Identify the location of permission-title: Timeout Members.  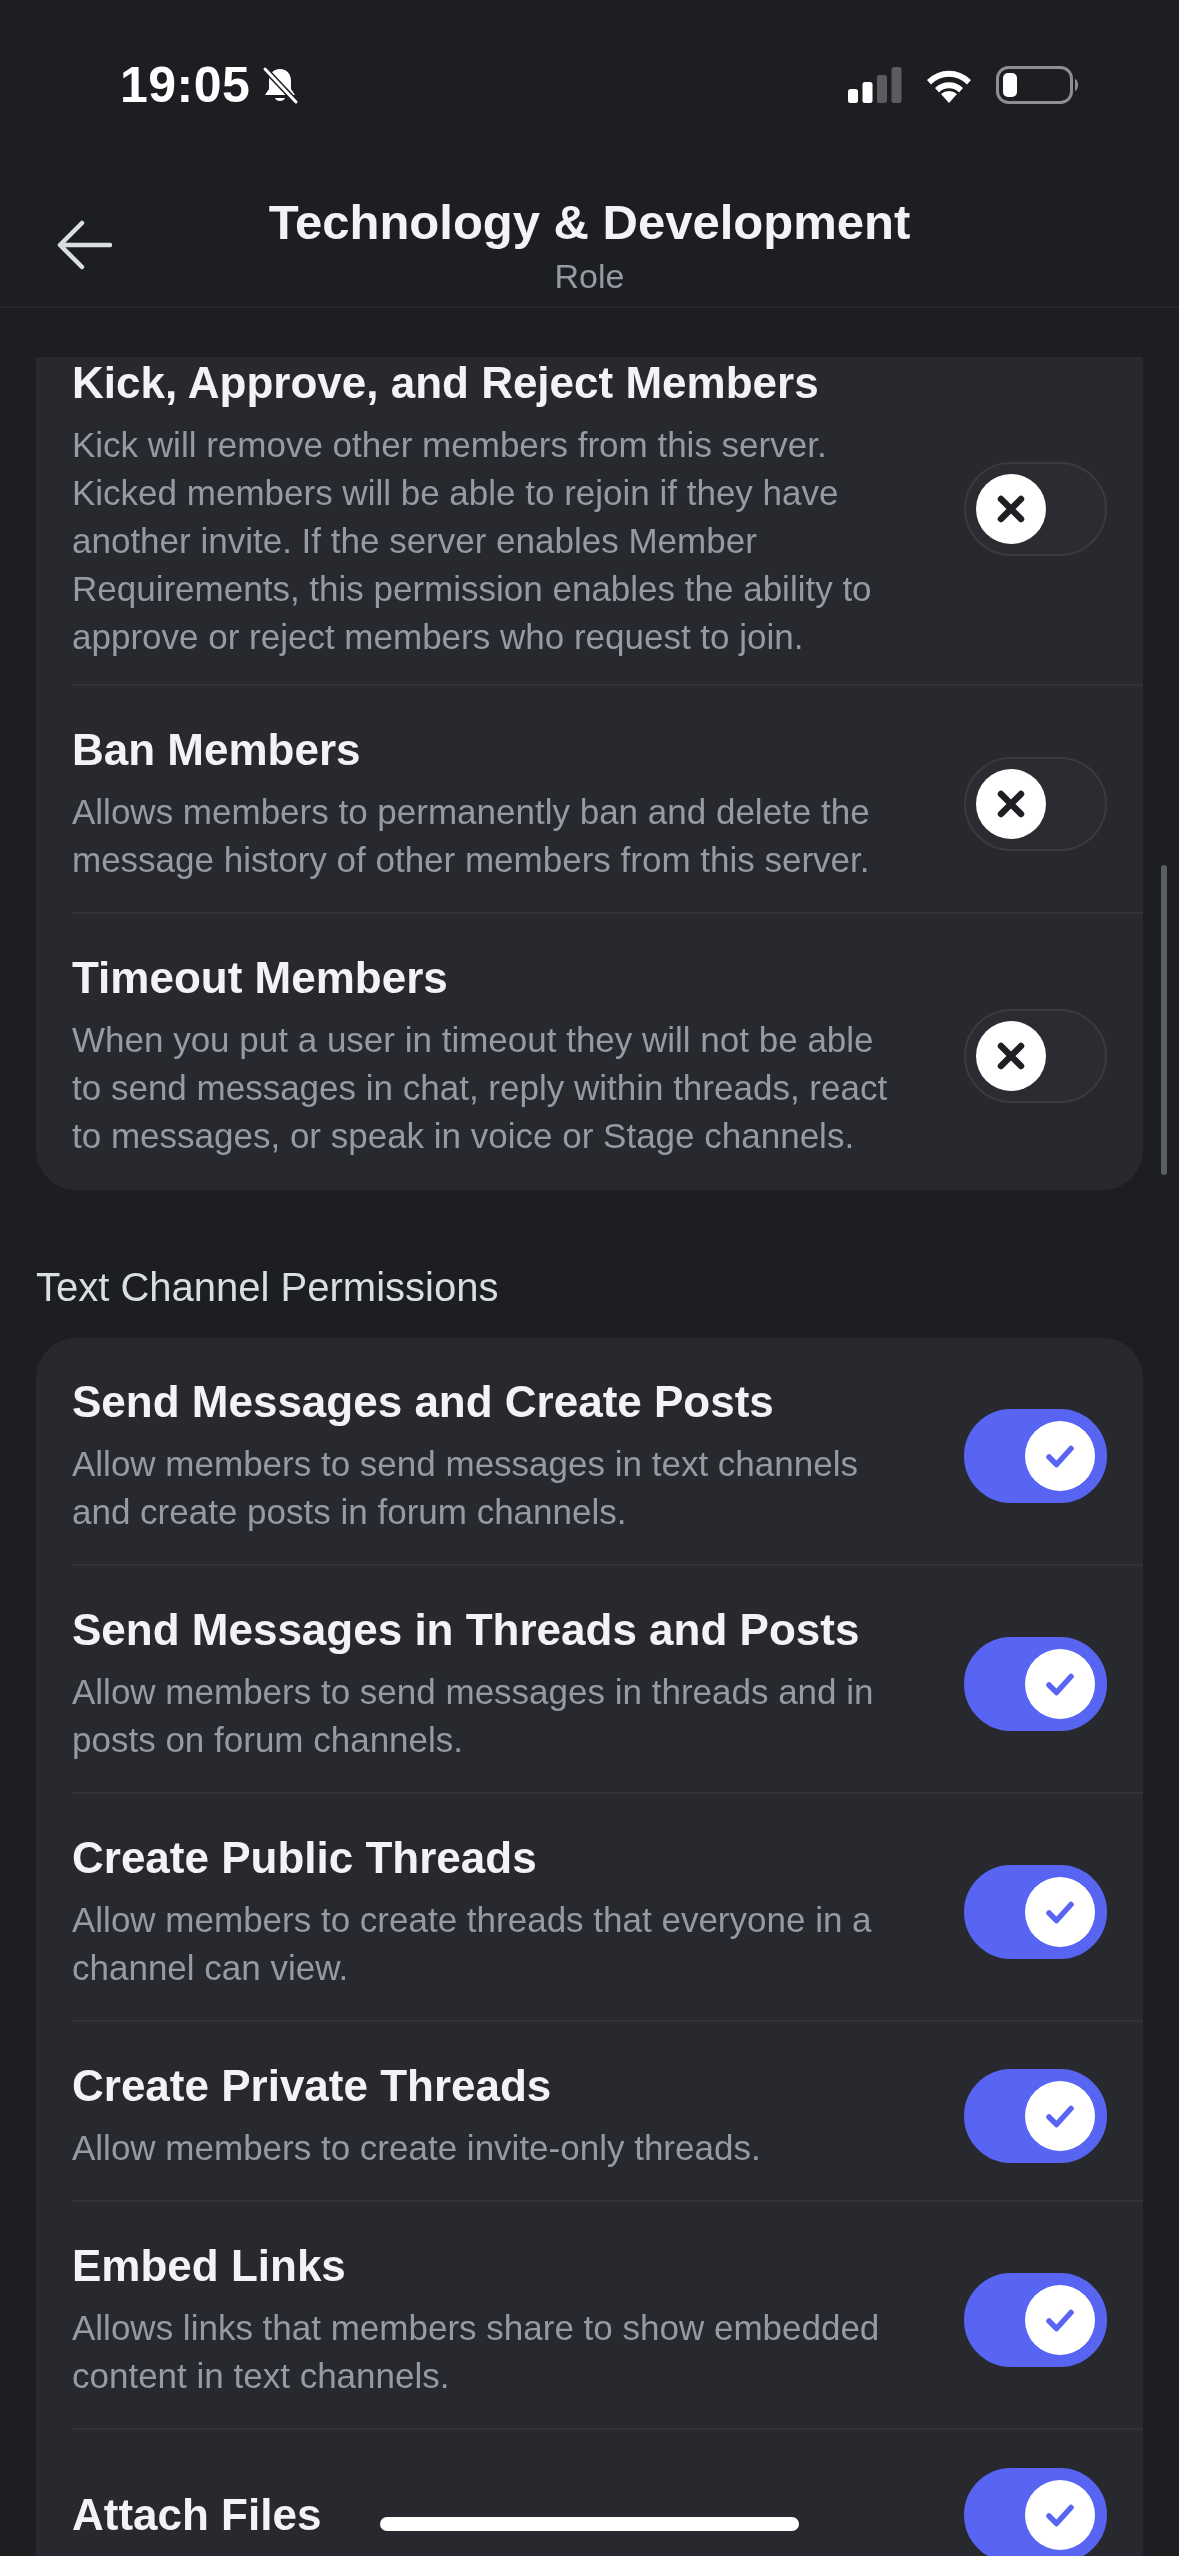
(260, 978).